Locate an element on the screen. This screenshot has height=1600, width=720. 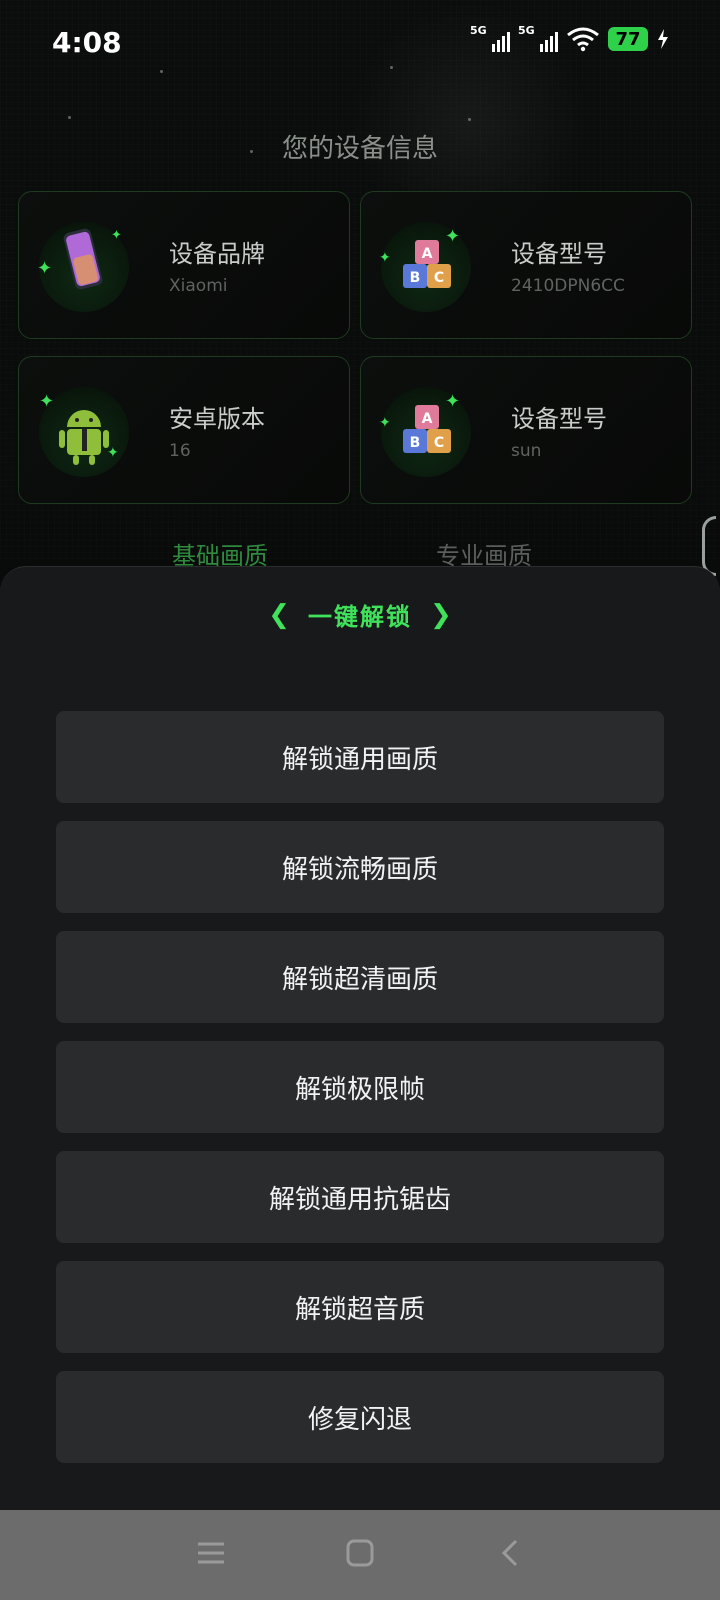
unlock-general-antialiasing-button: 解锁通用抗锯齿 is located at coordinates (360, 1197).